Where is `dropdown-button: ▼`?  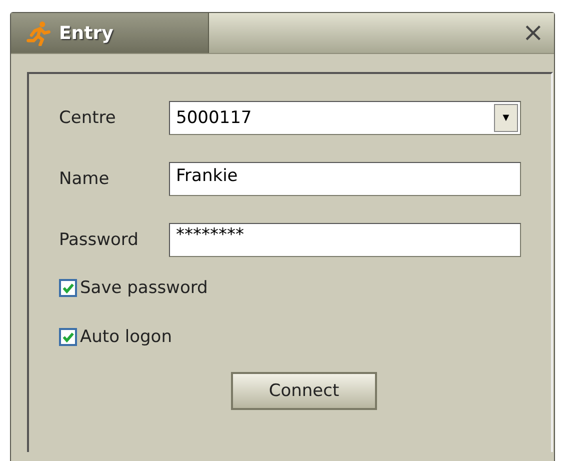
dropdown-button: ▼ is located at coordinates (506, 118).